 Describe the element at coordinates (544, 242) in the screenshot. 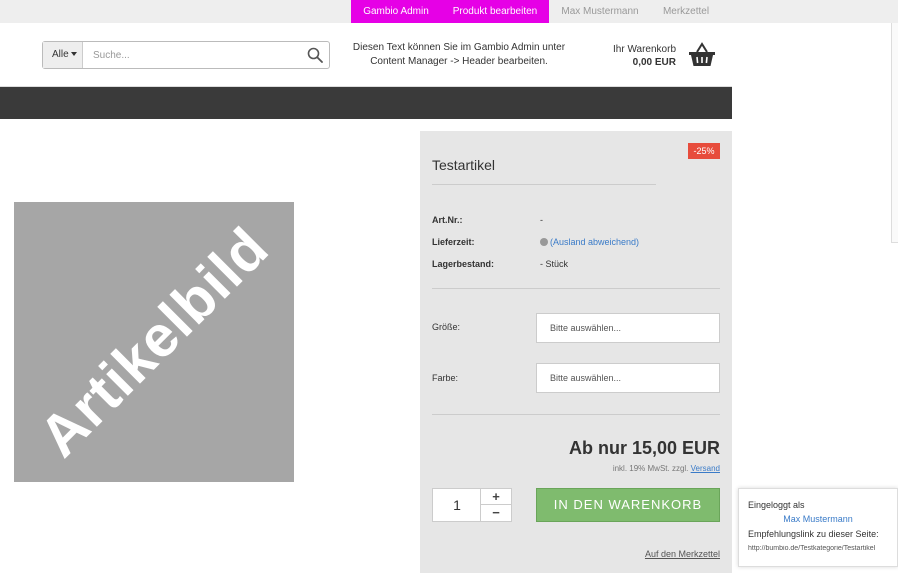

I see `delivery-status-icon` at that location.